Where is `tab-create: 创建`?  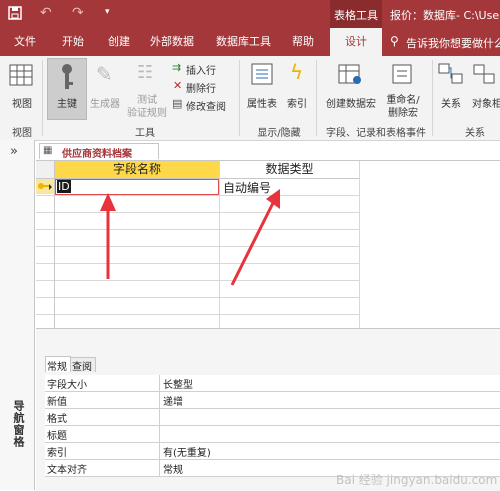 tab-create: 创建 is located at coordinates (119, 42).